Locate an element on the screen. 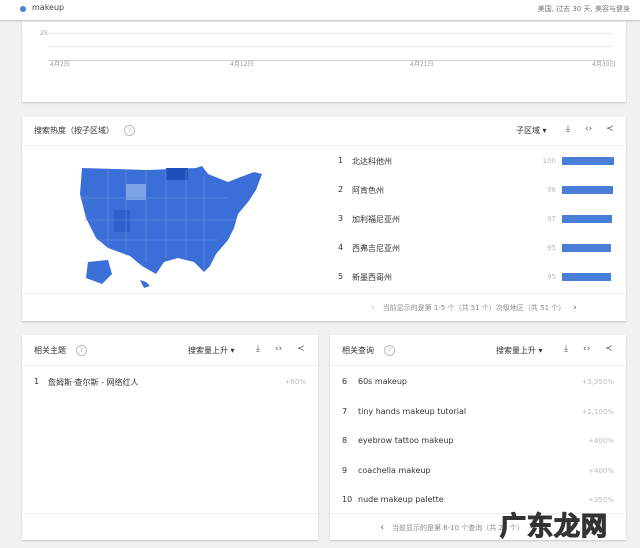  x-tick-label: 4月12日 is located at coordinates (242, 64).